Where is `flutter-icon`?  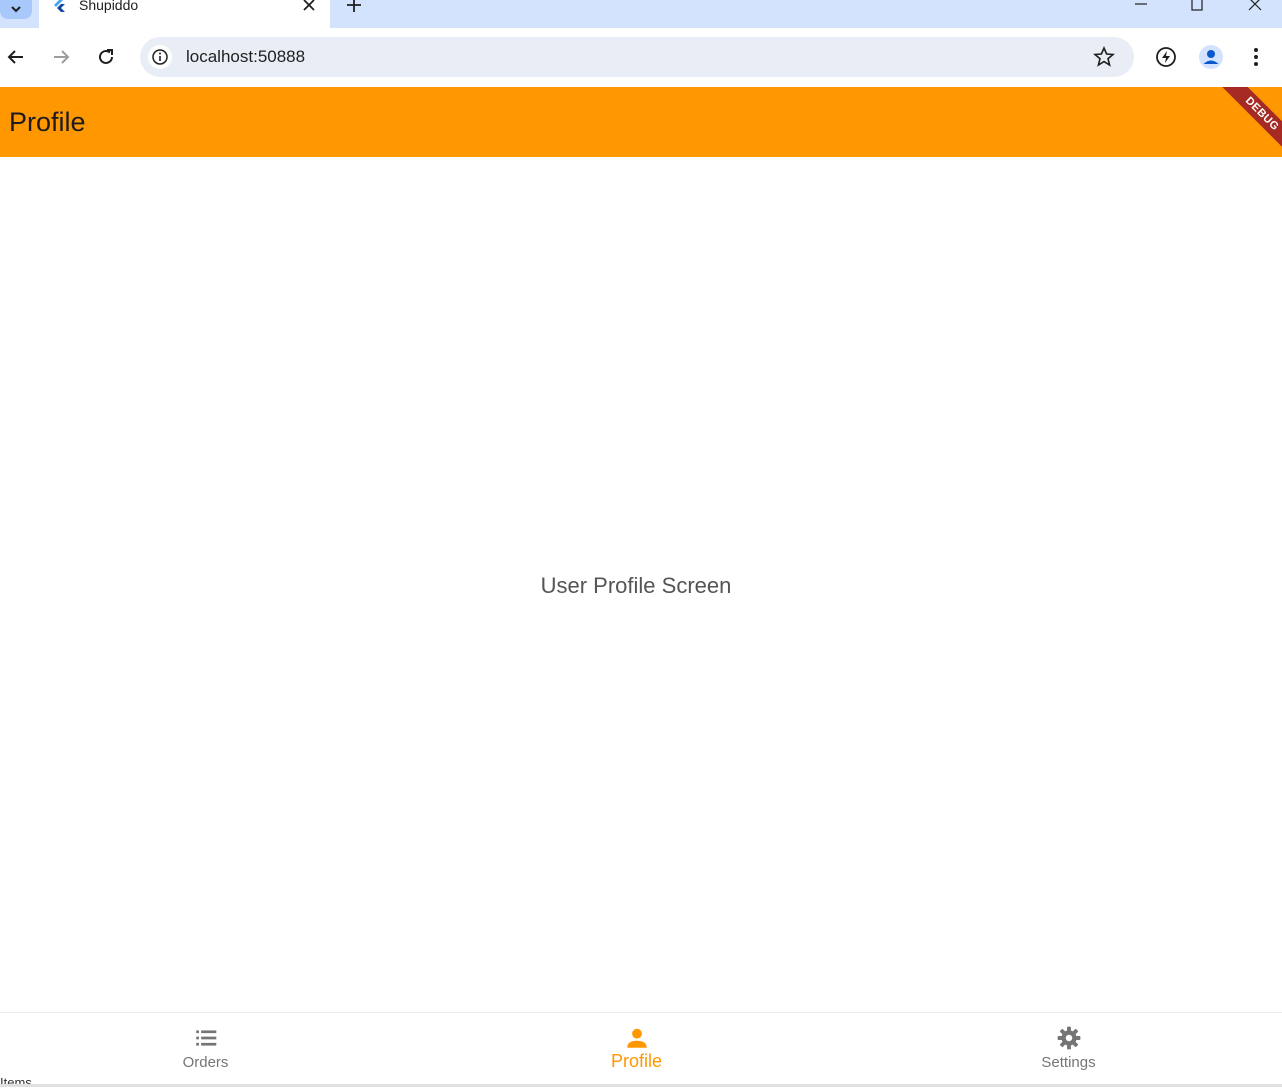
flutter-icon is located at coordinates (59, 6).